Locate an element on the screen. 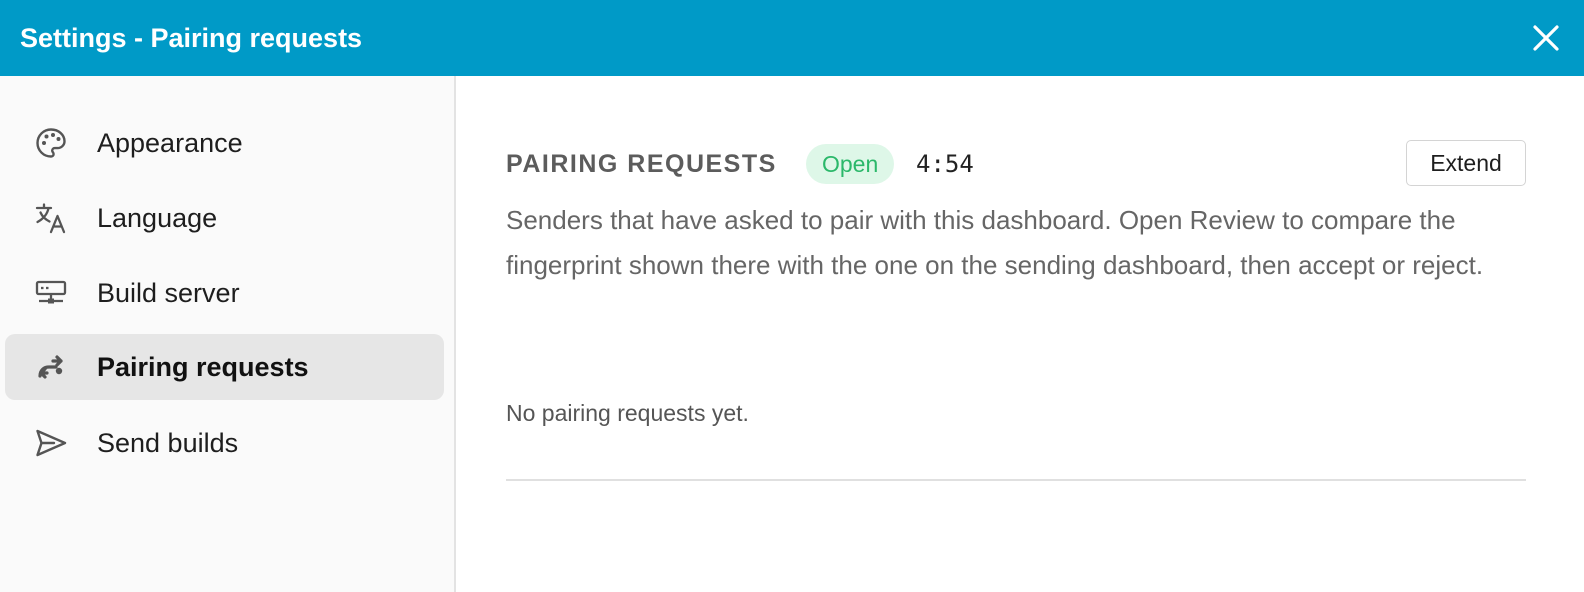 The height and width of the screenshot is (592, 1584). pairing-icon is located at coordinates (51, 367).